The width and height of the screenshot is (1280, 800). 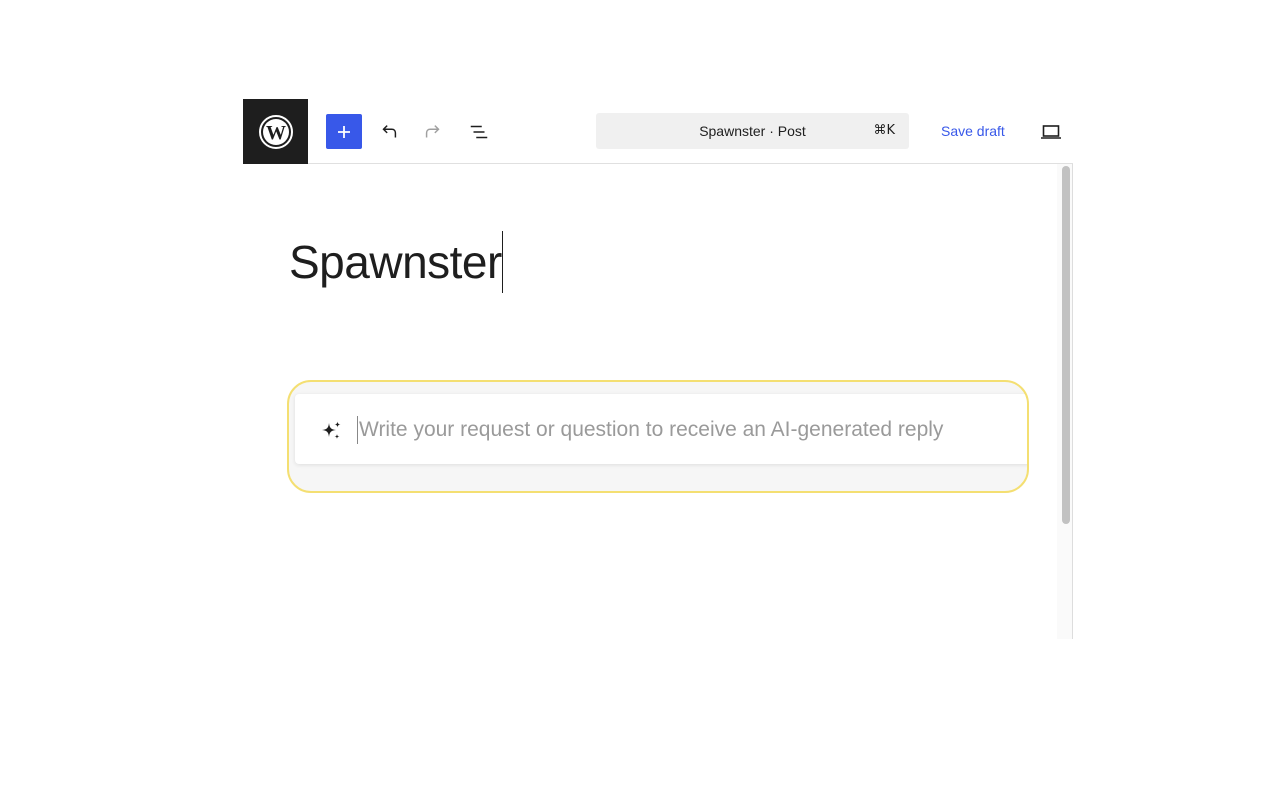 I want to click on plus-icon, so click(x=344, y=131).